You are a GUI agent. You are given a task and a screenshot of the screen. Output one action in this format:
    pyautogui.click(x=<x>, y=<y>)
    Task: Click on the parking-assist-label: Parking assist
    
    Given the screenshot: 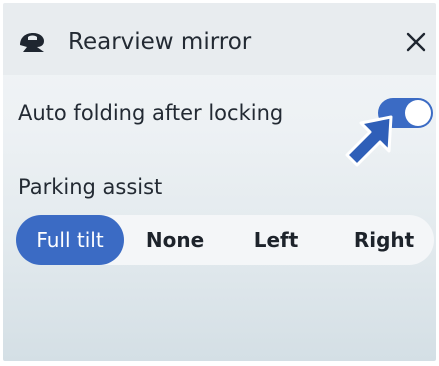 What is the action you would take?
    pyautogui.click(x=90, y=187)
    